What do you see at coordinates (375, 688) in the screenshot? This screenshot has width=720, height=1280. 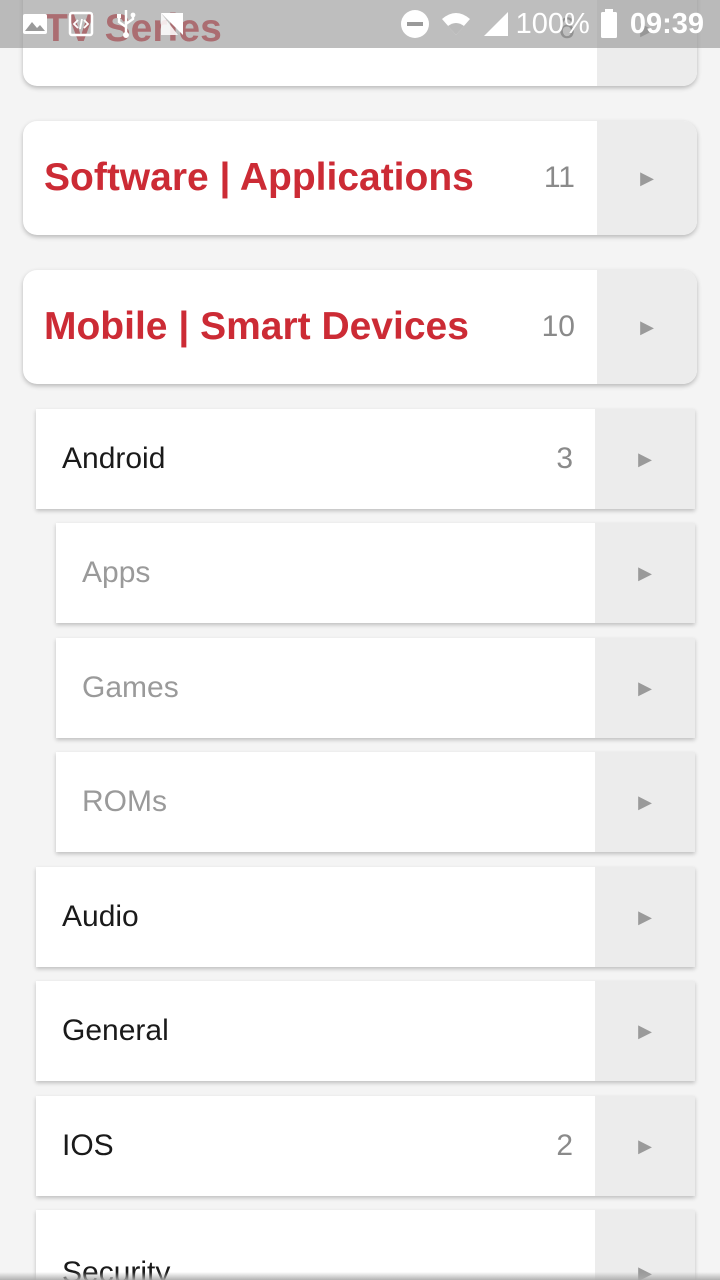 I see `subcategory-item-games: Games ▶` at bounding box center [375, 688].